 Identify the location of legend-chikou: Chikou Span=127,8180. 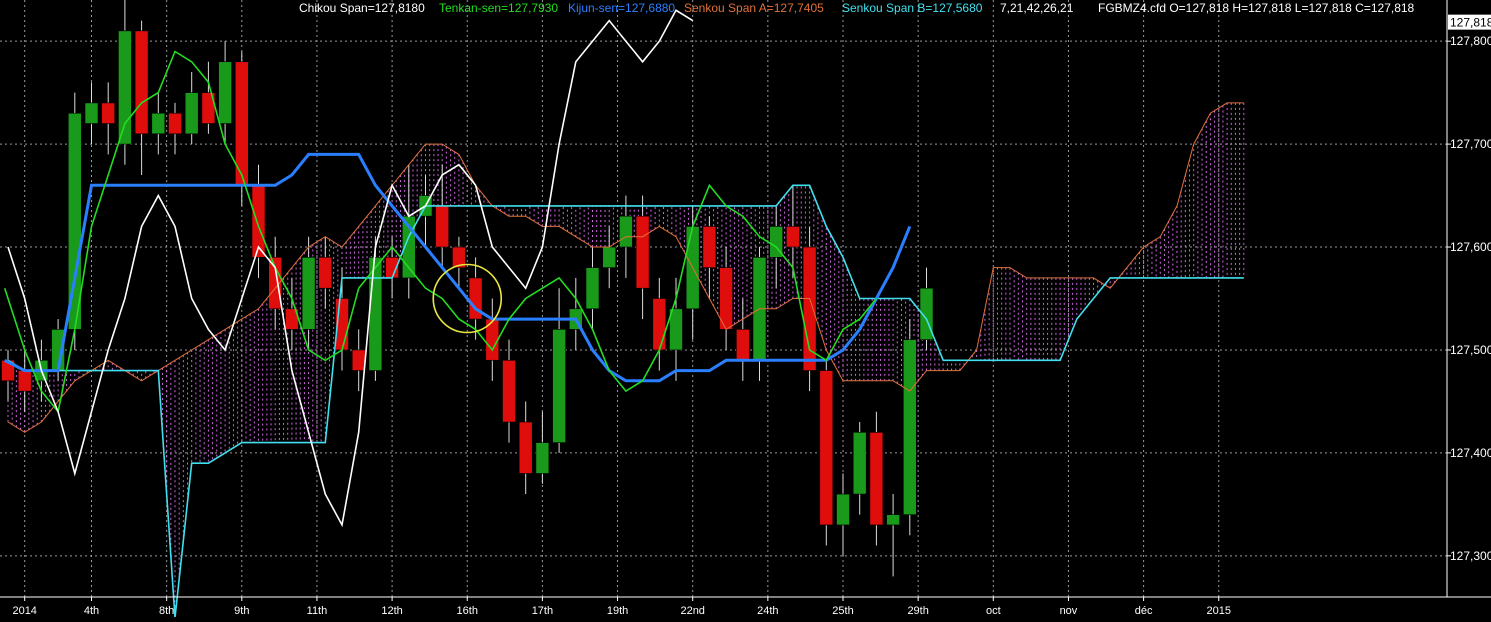
(362, 8).